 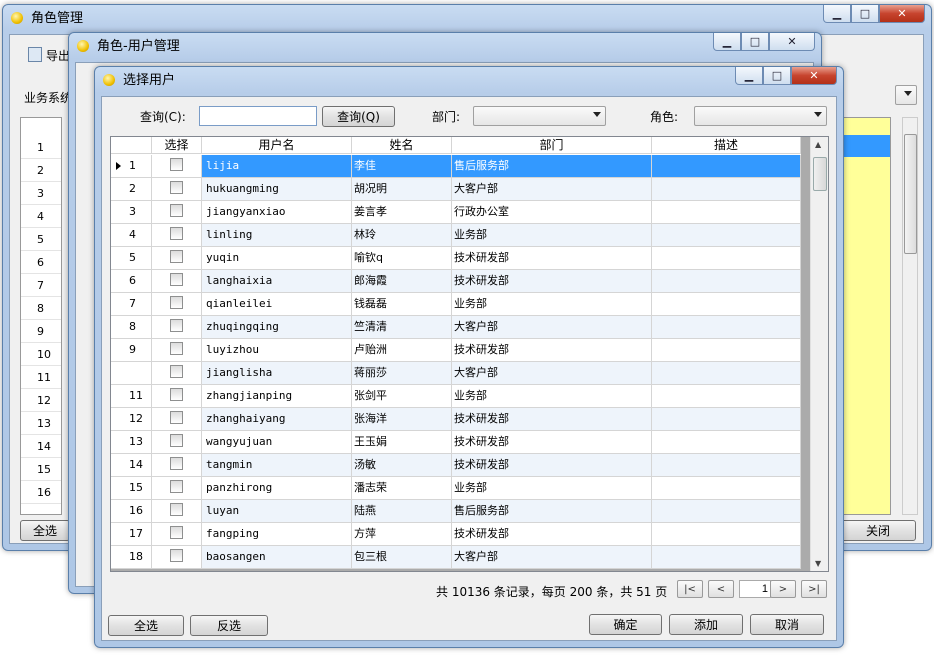 What do you see at coordinates (820, 174) in the screenshot?
I see `grid-scroll-thumb` at bounding box center [820, 174].